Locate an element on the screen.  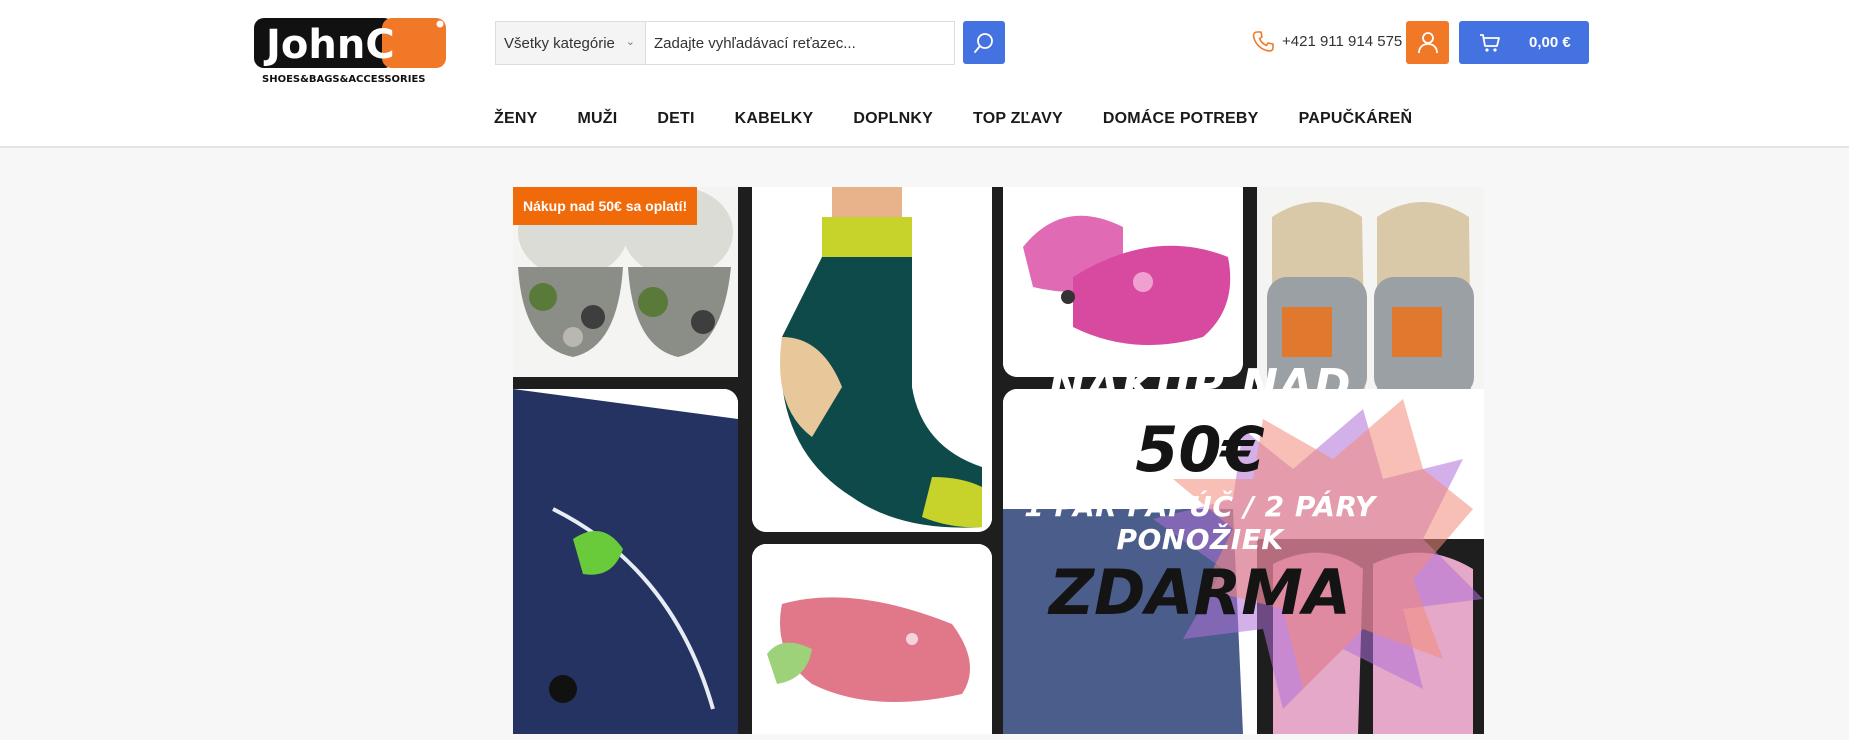
logo-tagline: SHOES&BAGS&ACCESSORIES is located at coordinates (343, 79).